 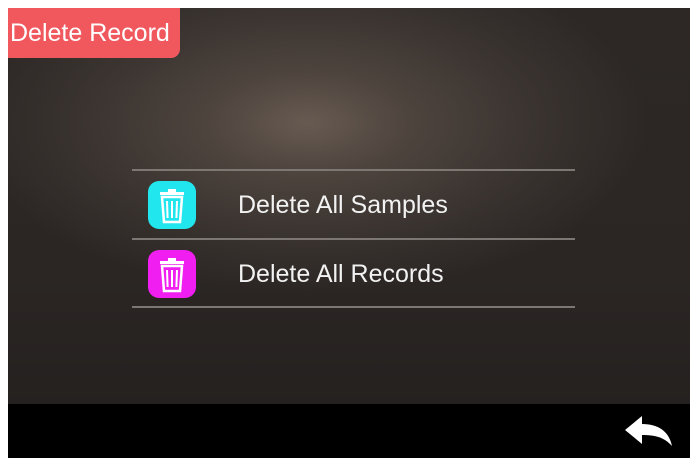 I want to click on delete-all-records-button: Delete All Records, so click(x=353, y=274).